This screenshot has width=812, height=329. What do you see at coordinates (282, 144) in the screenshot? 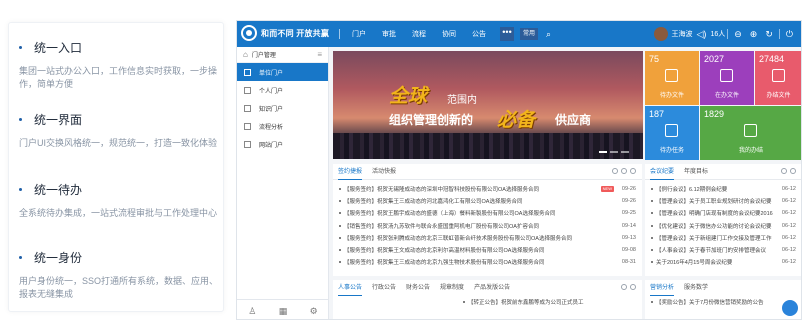
I see `sidebar-item-website-portal: 网站门户` at bounding box center [282, 144].